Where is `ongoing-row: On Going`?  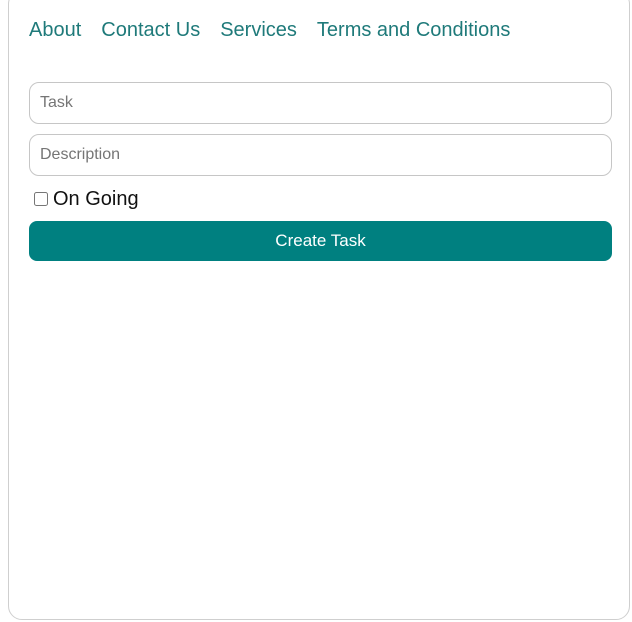 ongoing-row: On Going is located at coordinates (86, 199).